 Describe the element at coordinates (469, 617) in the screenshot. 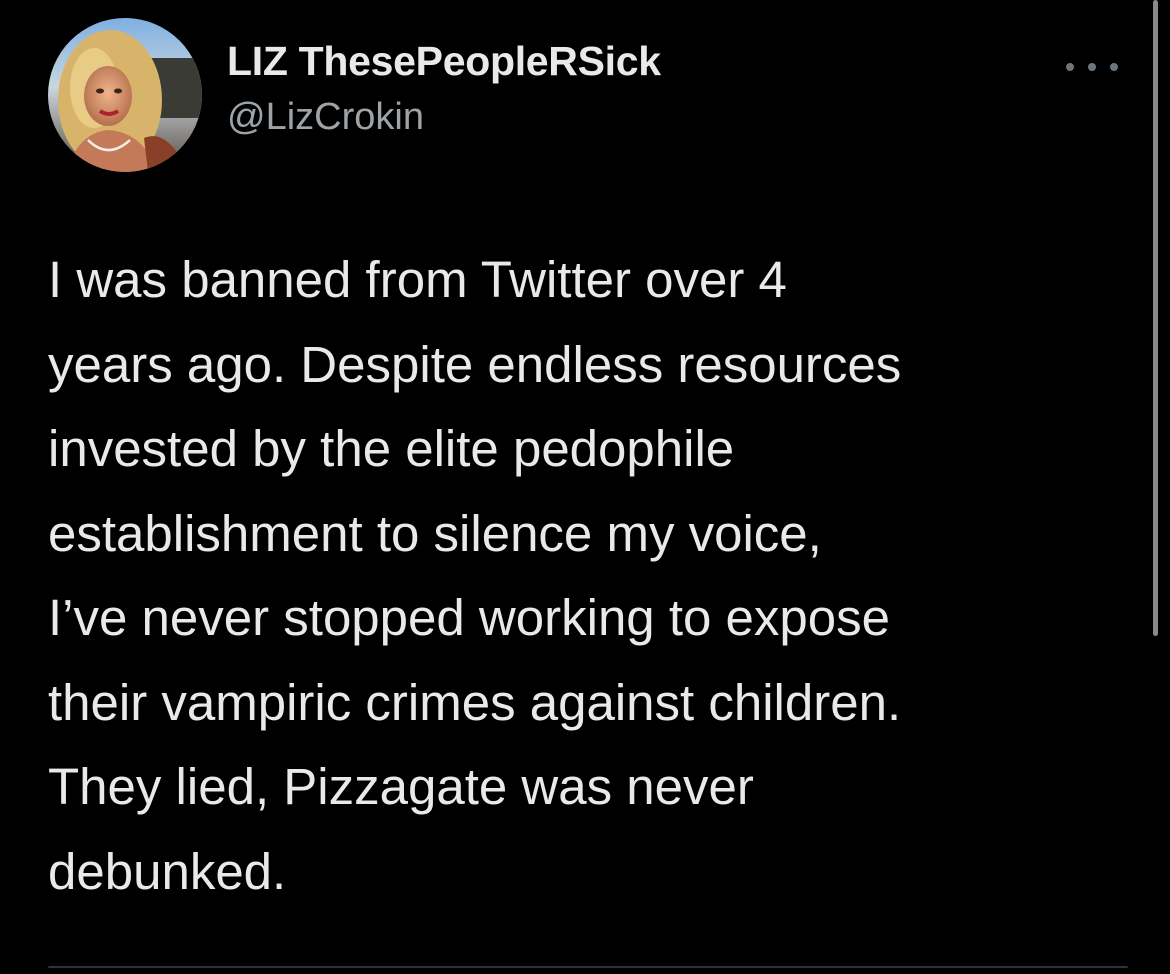

I see `tweet-text-line: I’ve never stopped working to expose` at that location.